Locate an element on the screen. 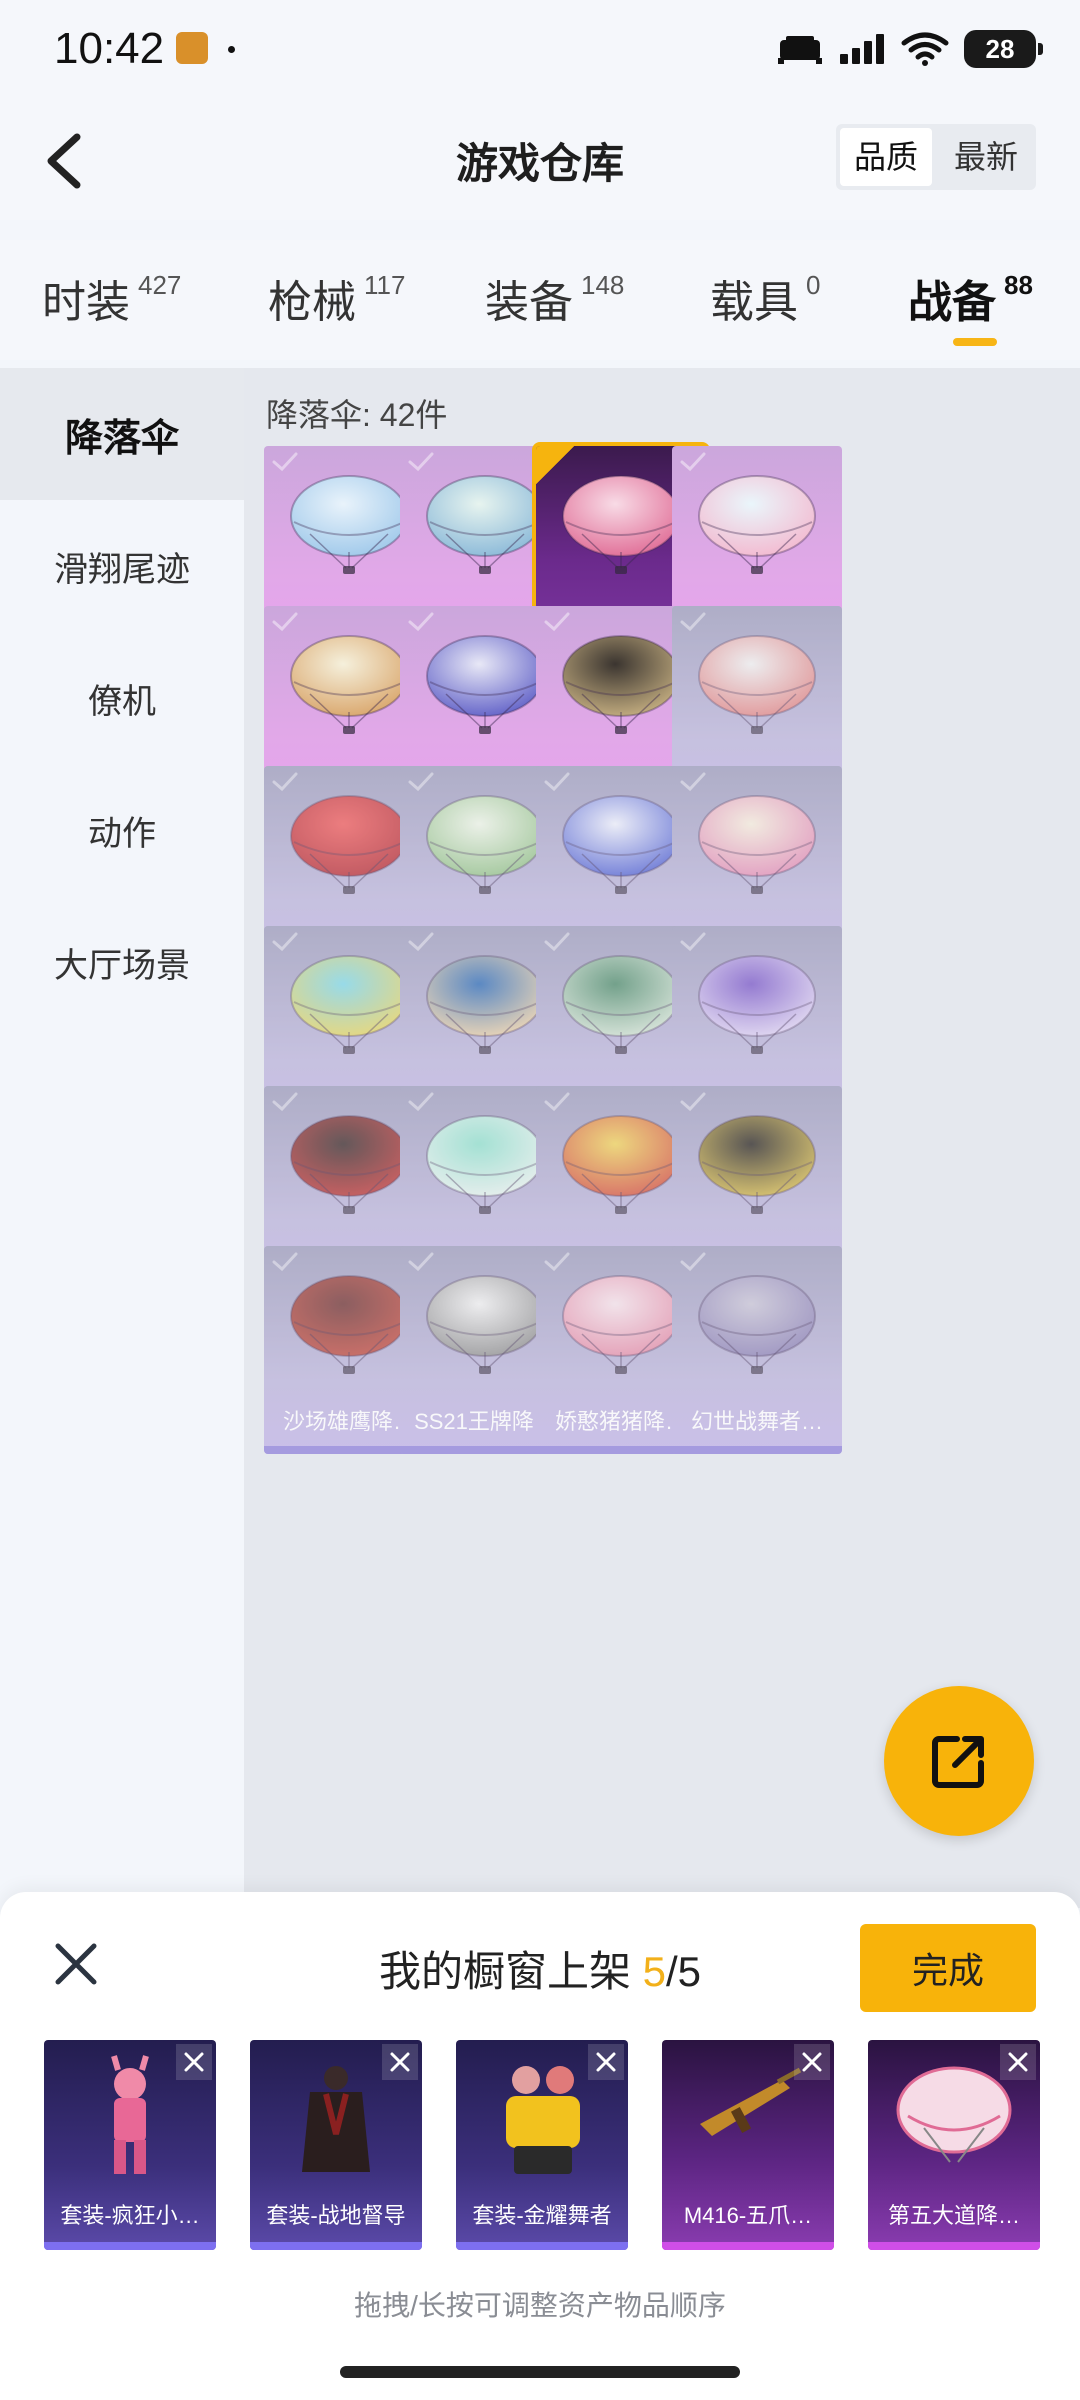 The width and height of the screenshot is (1080, 2400). tab-count: 427 is located at coordinates (160, 285).